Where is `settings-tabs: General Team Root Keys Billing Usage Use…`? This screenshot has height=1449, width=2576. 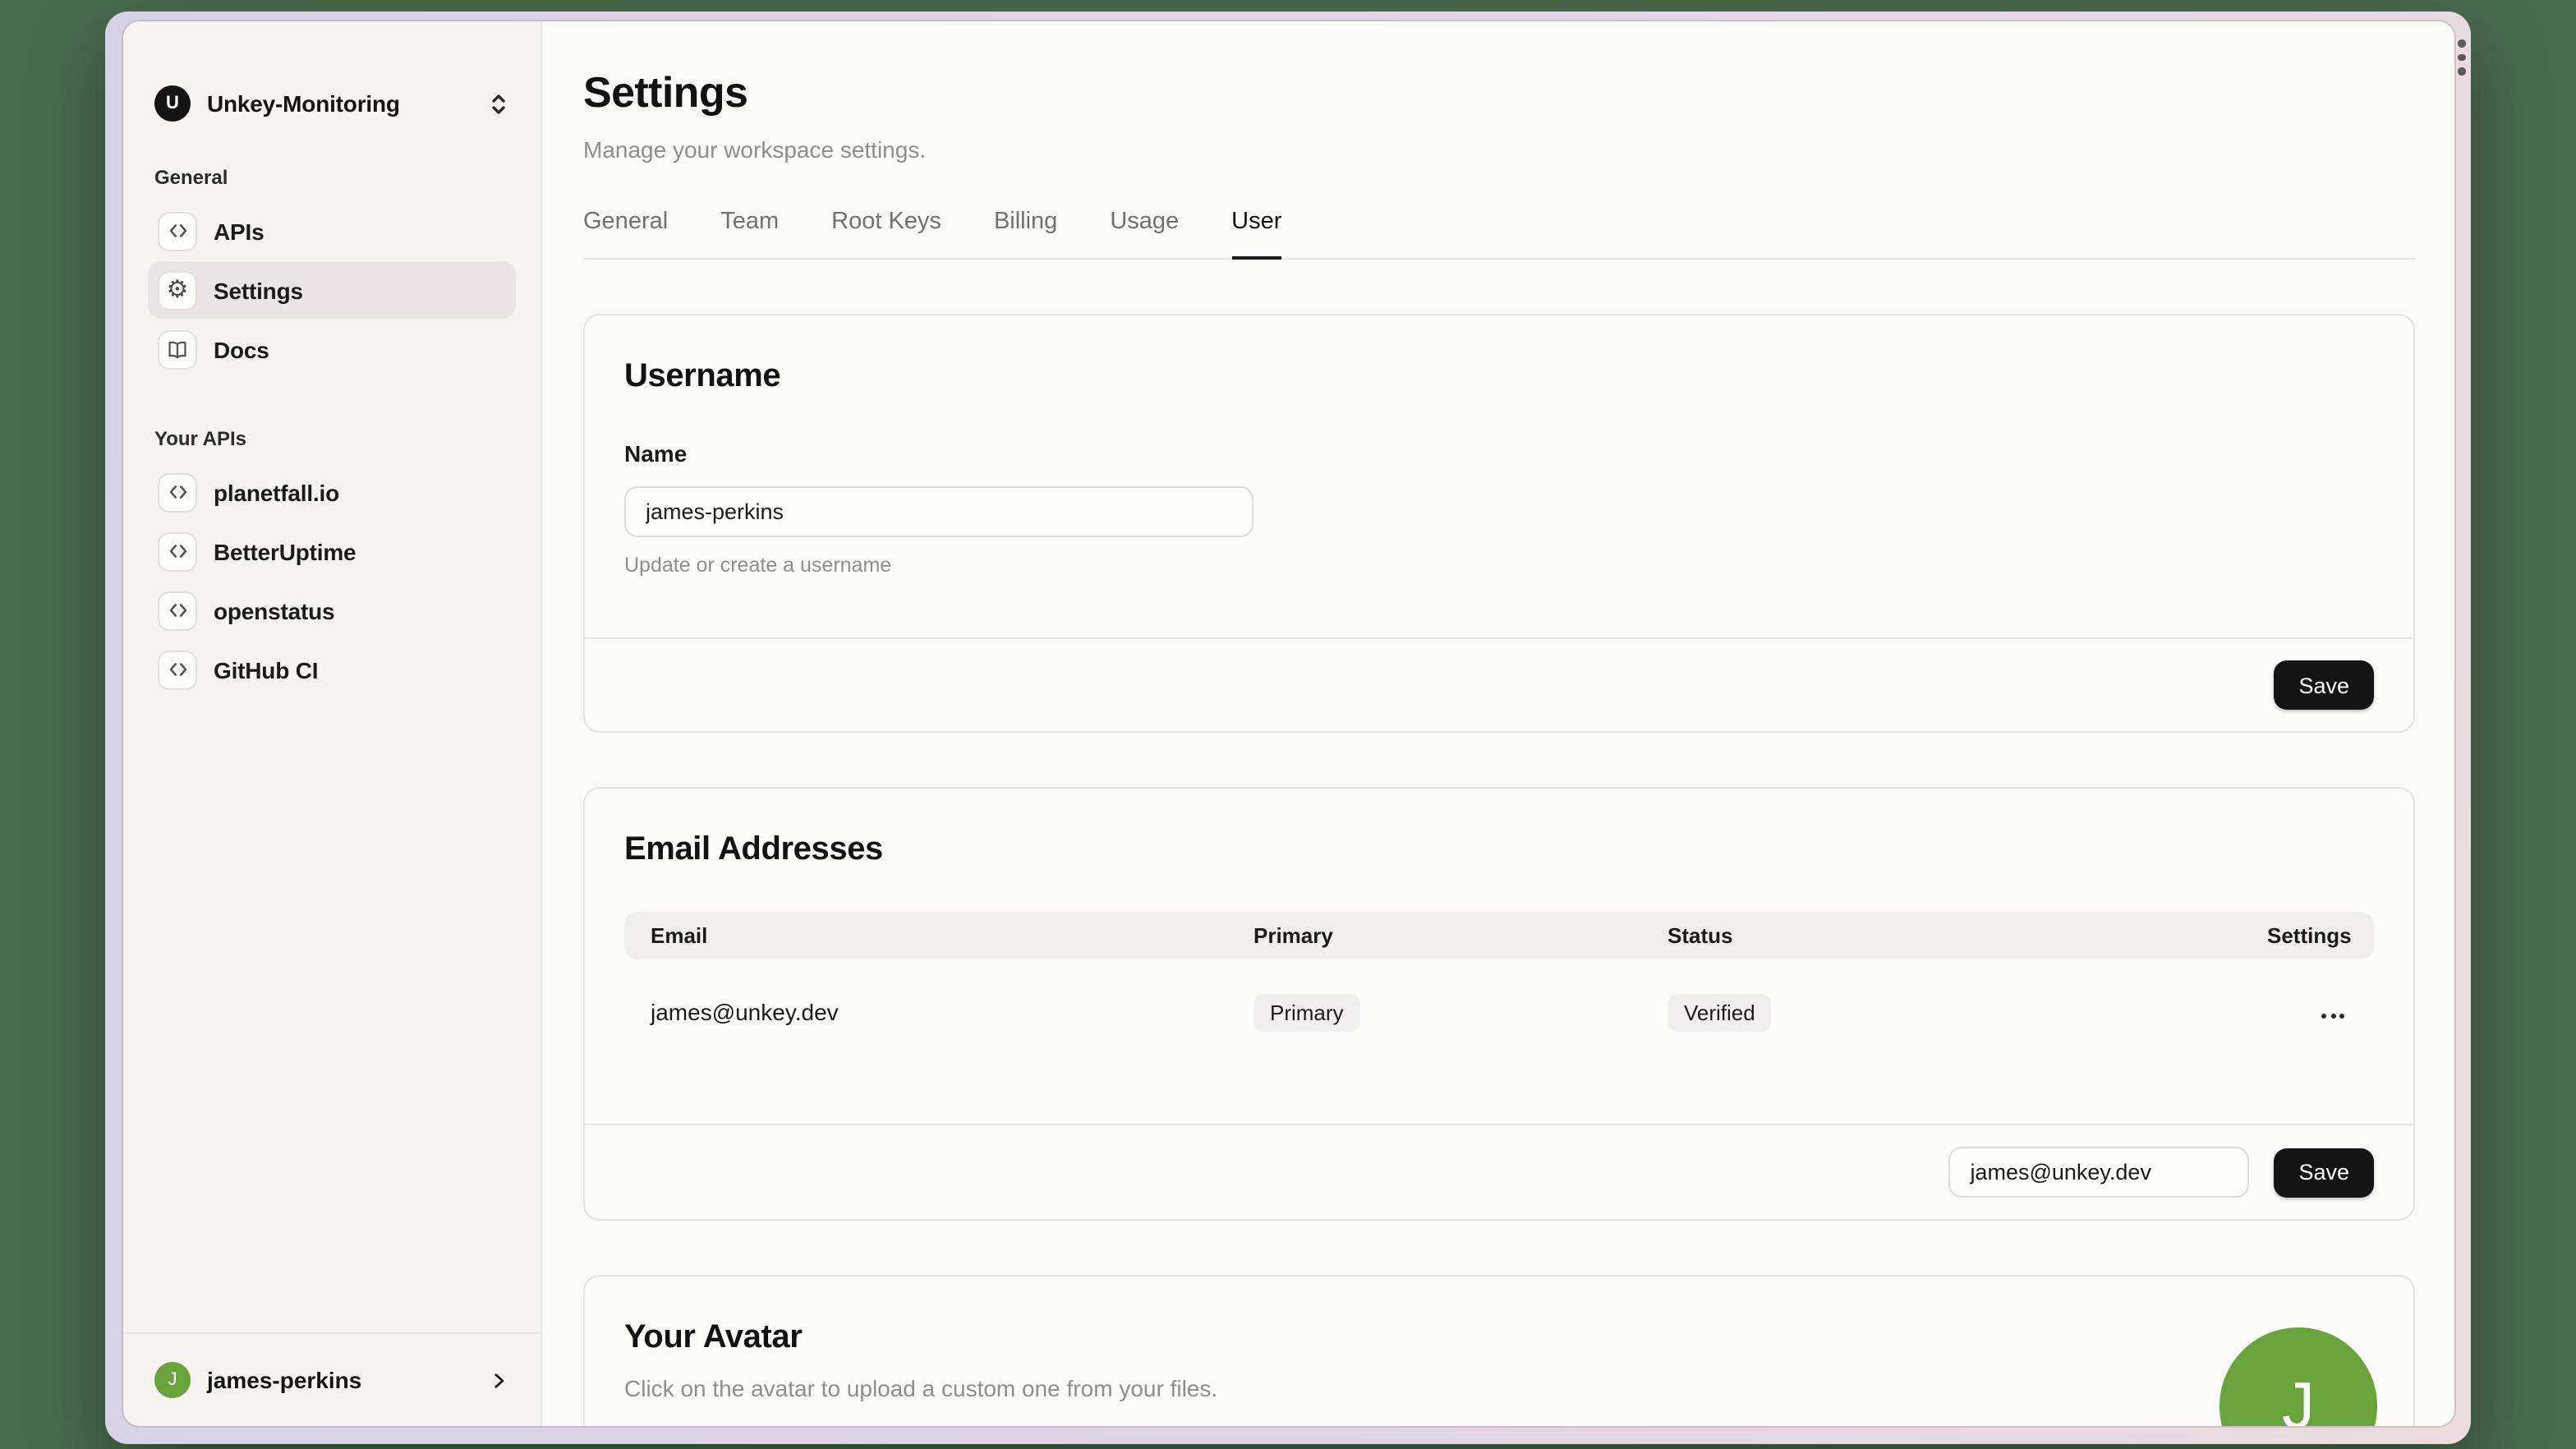
settings-tabs: General Team Root Keys Billing Usage Use… is located at coordinates (1499, 235).